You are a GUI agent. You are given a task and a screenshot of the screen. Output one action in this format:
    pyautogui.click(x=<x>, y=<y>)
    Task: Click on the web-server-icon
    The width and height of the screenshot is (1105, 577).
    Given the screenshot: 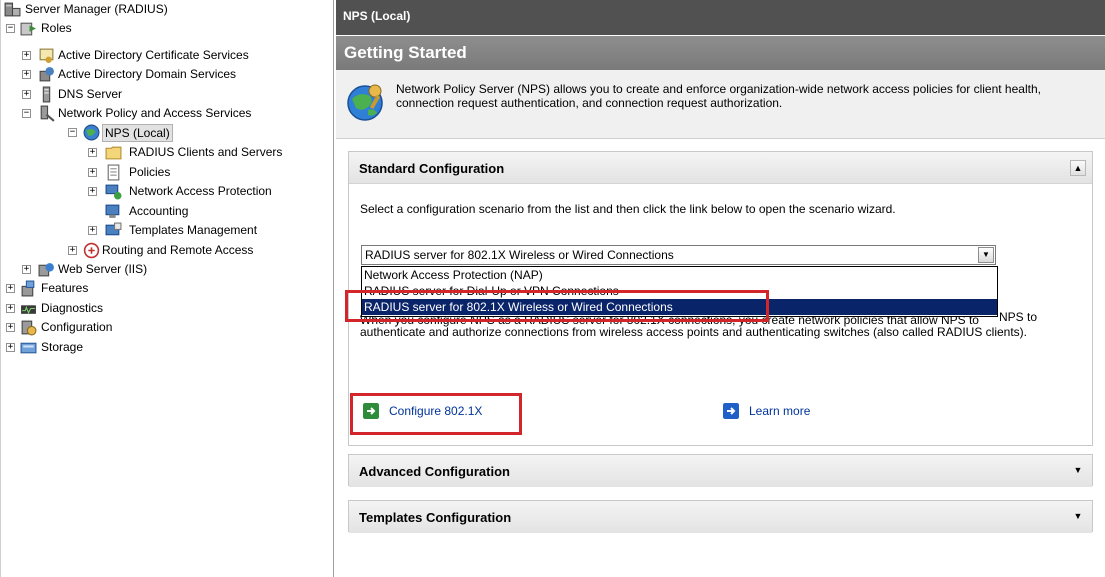 What is the action you would take?
    pyautogui.click(x=46, y=270)
    